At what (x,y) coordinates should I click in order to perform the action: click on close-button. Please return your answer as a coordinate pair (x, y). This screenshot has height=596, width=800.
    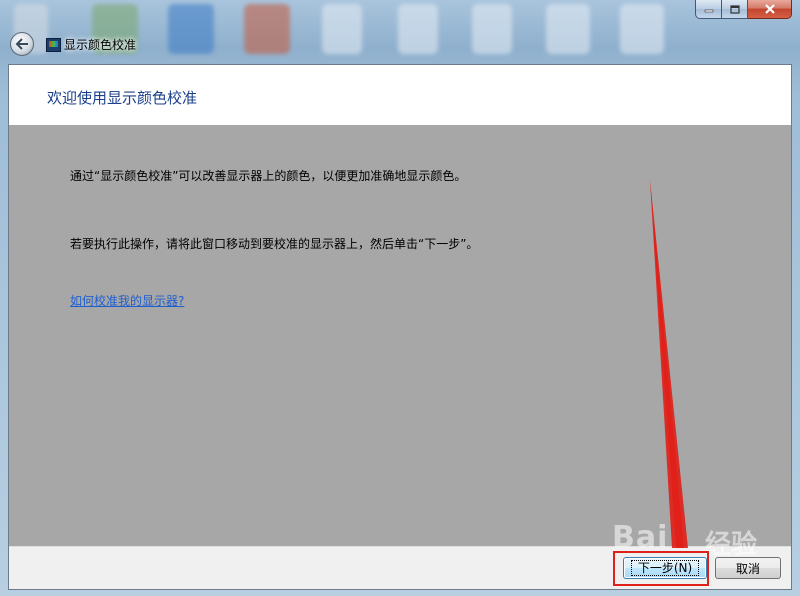
    Looking at the image, I should click on (770, 9).